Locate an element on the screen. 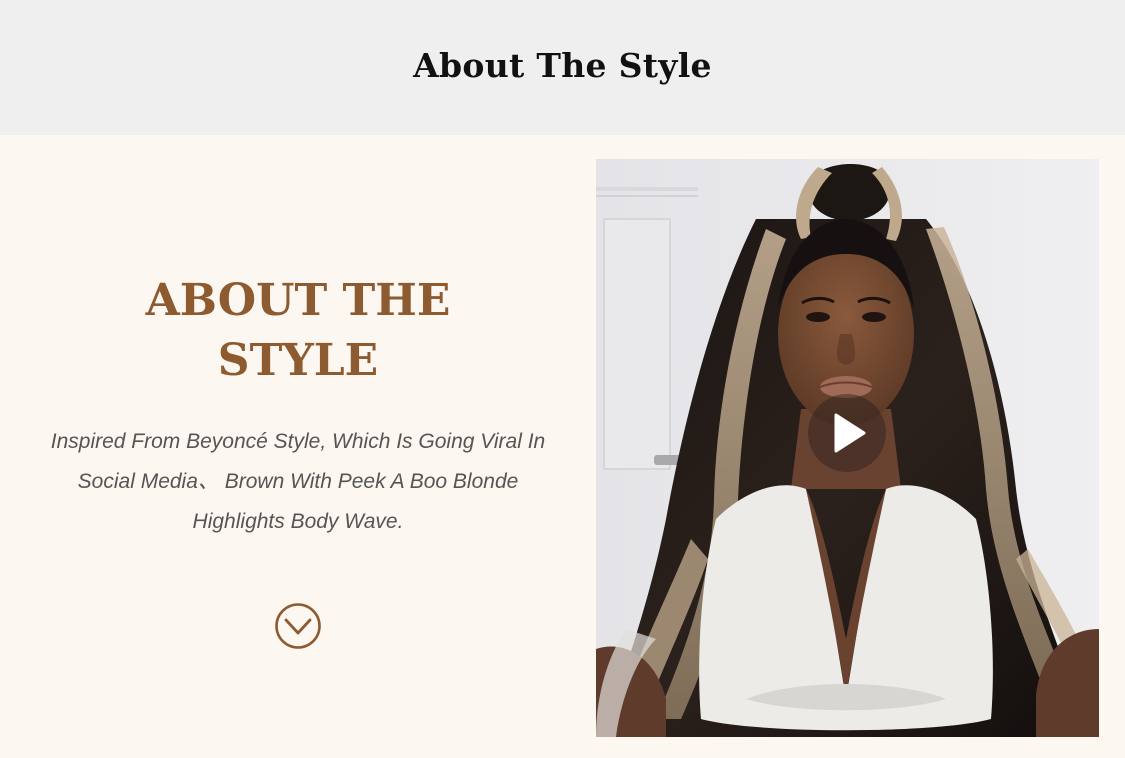 This screenshot has width=1125, height=758. play-icon is located at coordinates (850, 433).